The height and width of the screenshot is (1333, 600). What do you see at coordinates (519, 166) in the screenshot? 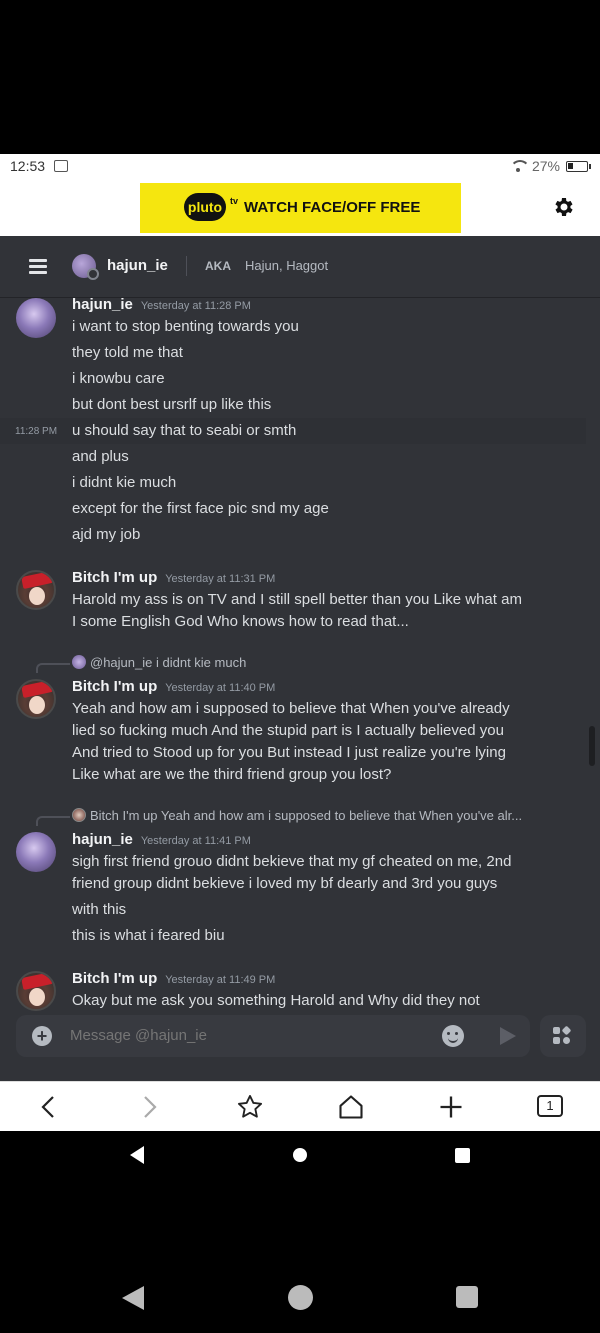
I see `wifi-icon` at bounding box center [519, 166].